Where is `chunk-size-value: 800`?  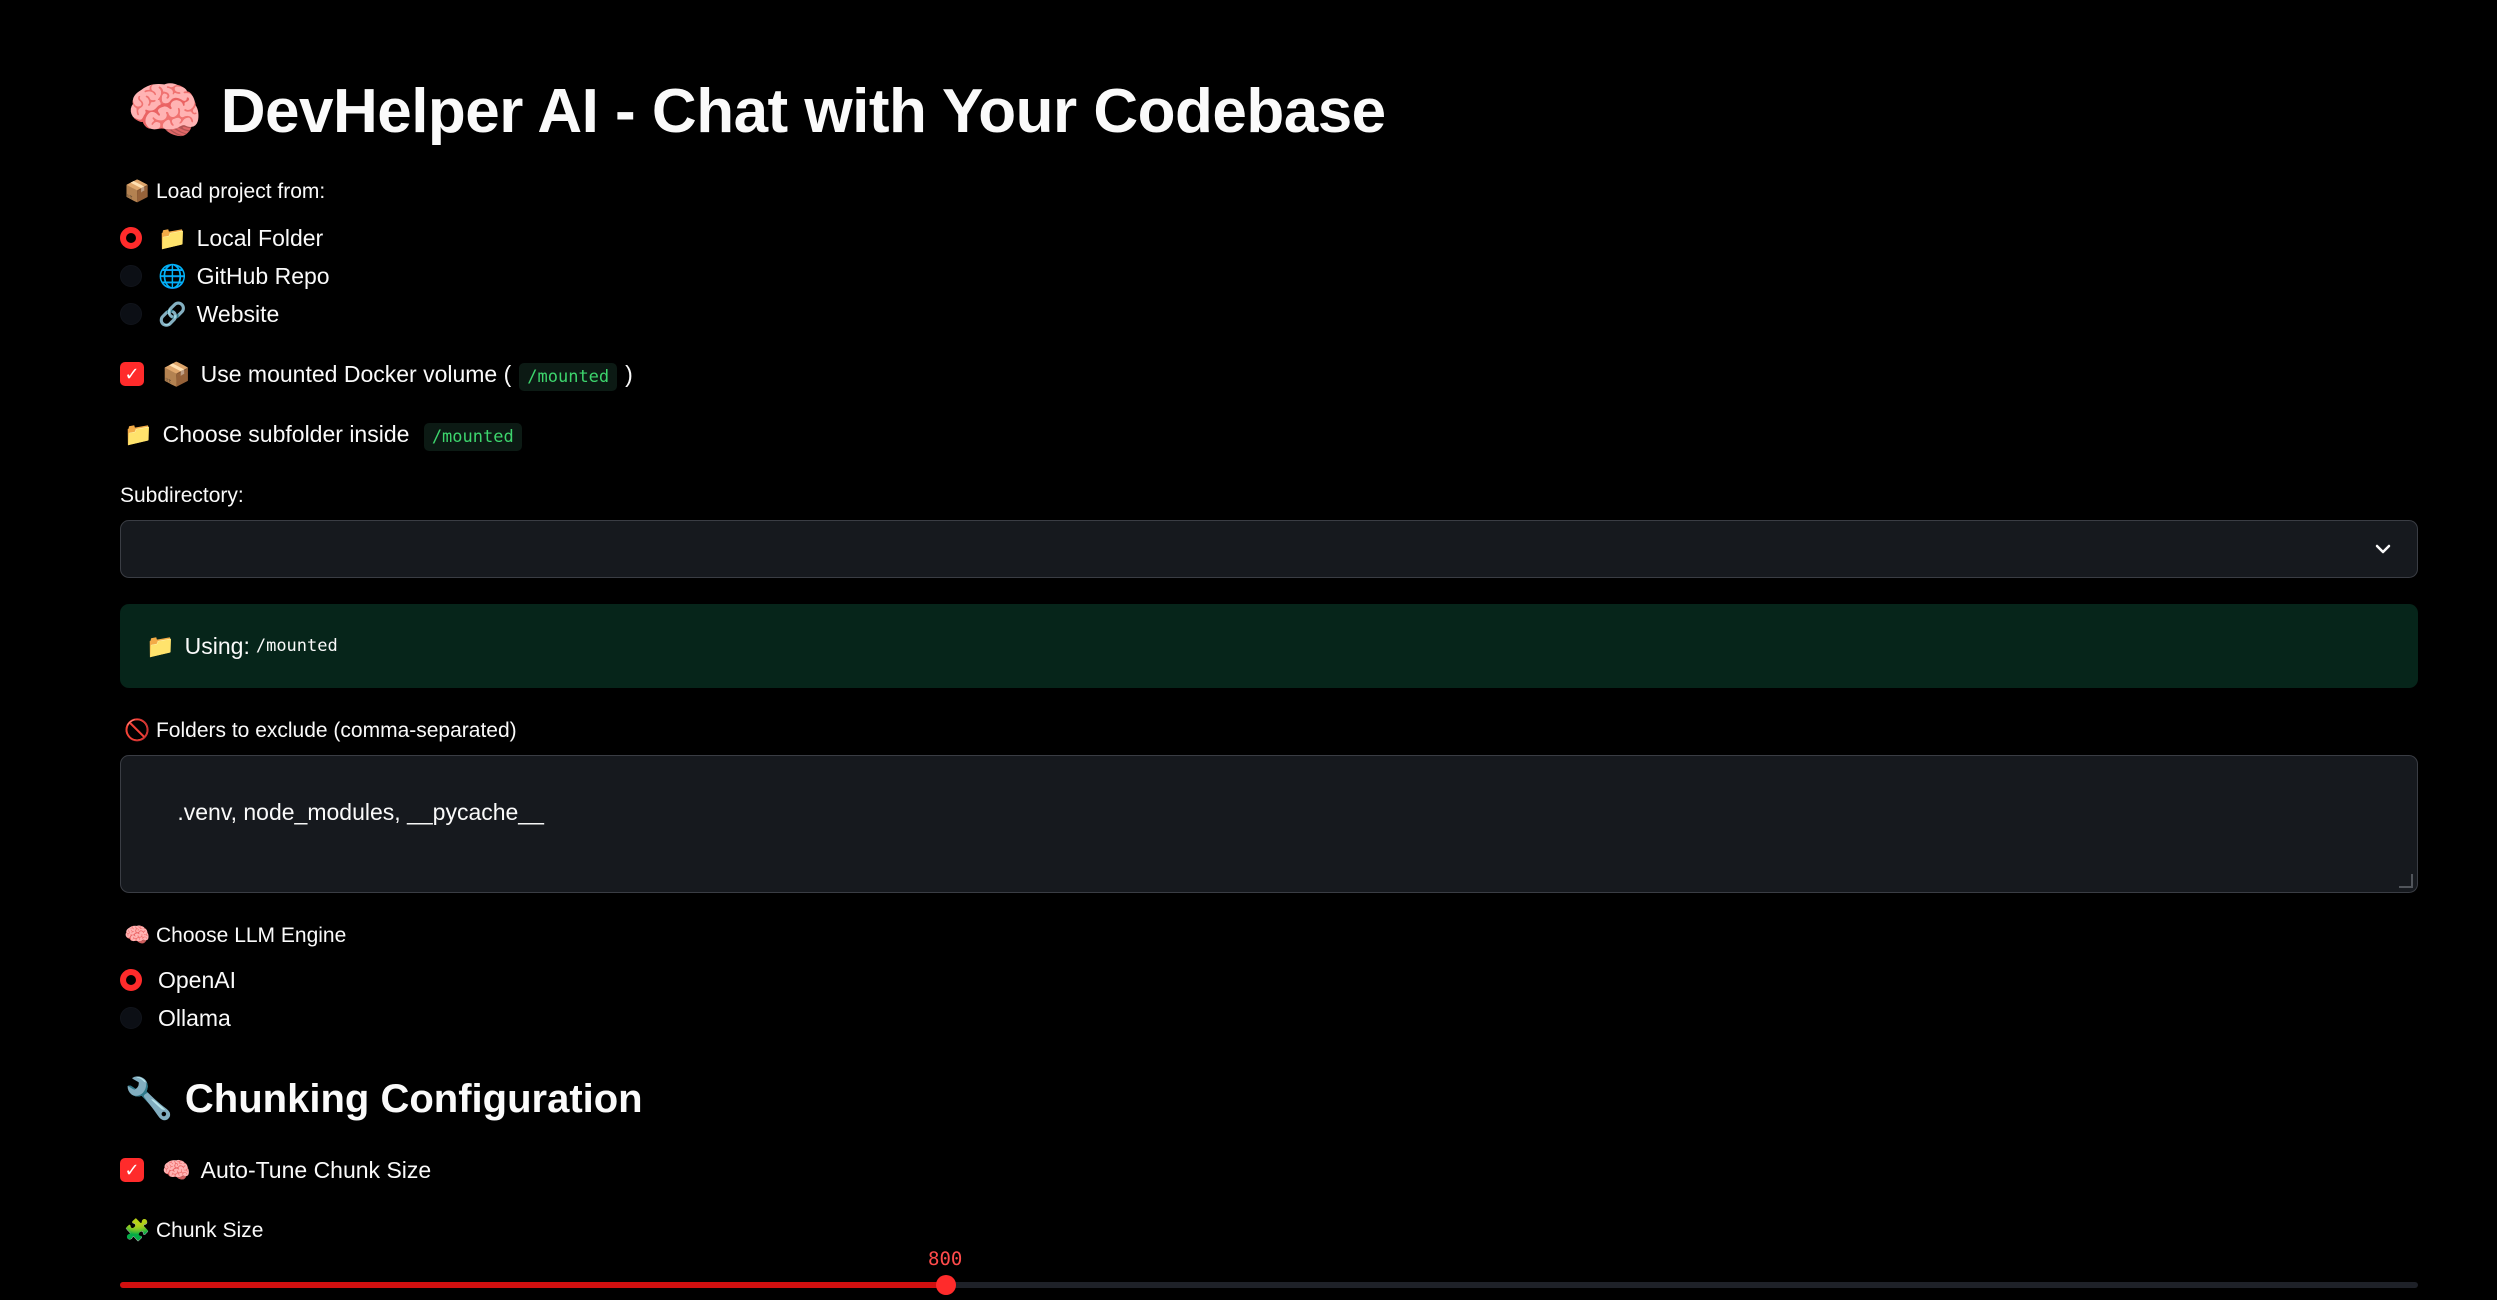 chunk-size-value: 800 is located at coordinates (945, 1259).